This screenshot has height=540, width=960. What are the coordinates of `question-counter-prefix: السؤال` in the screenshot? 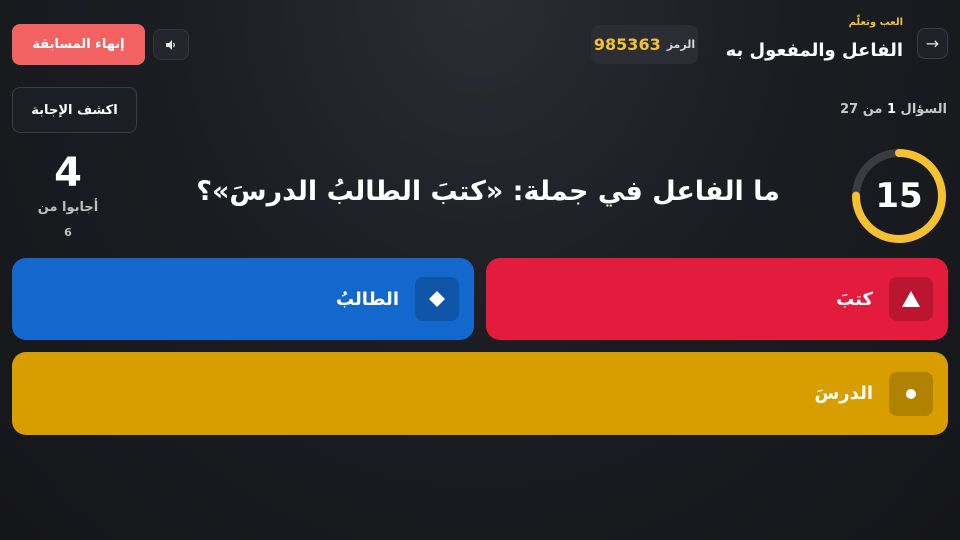 It's located at (923, 109).